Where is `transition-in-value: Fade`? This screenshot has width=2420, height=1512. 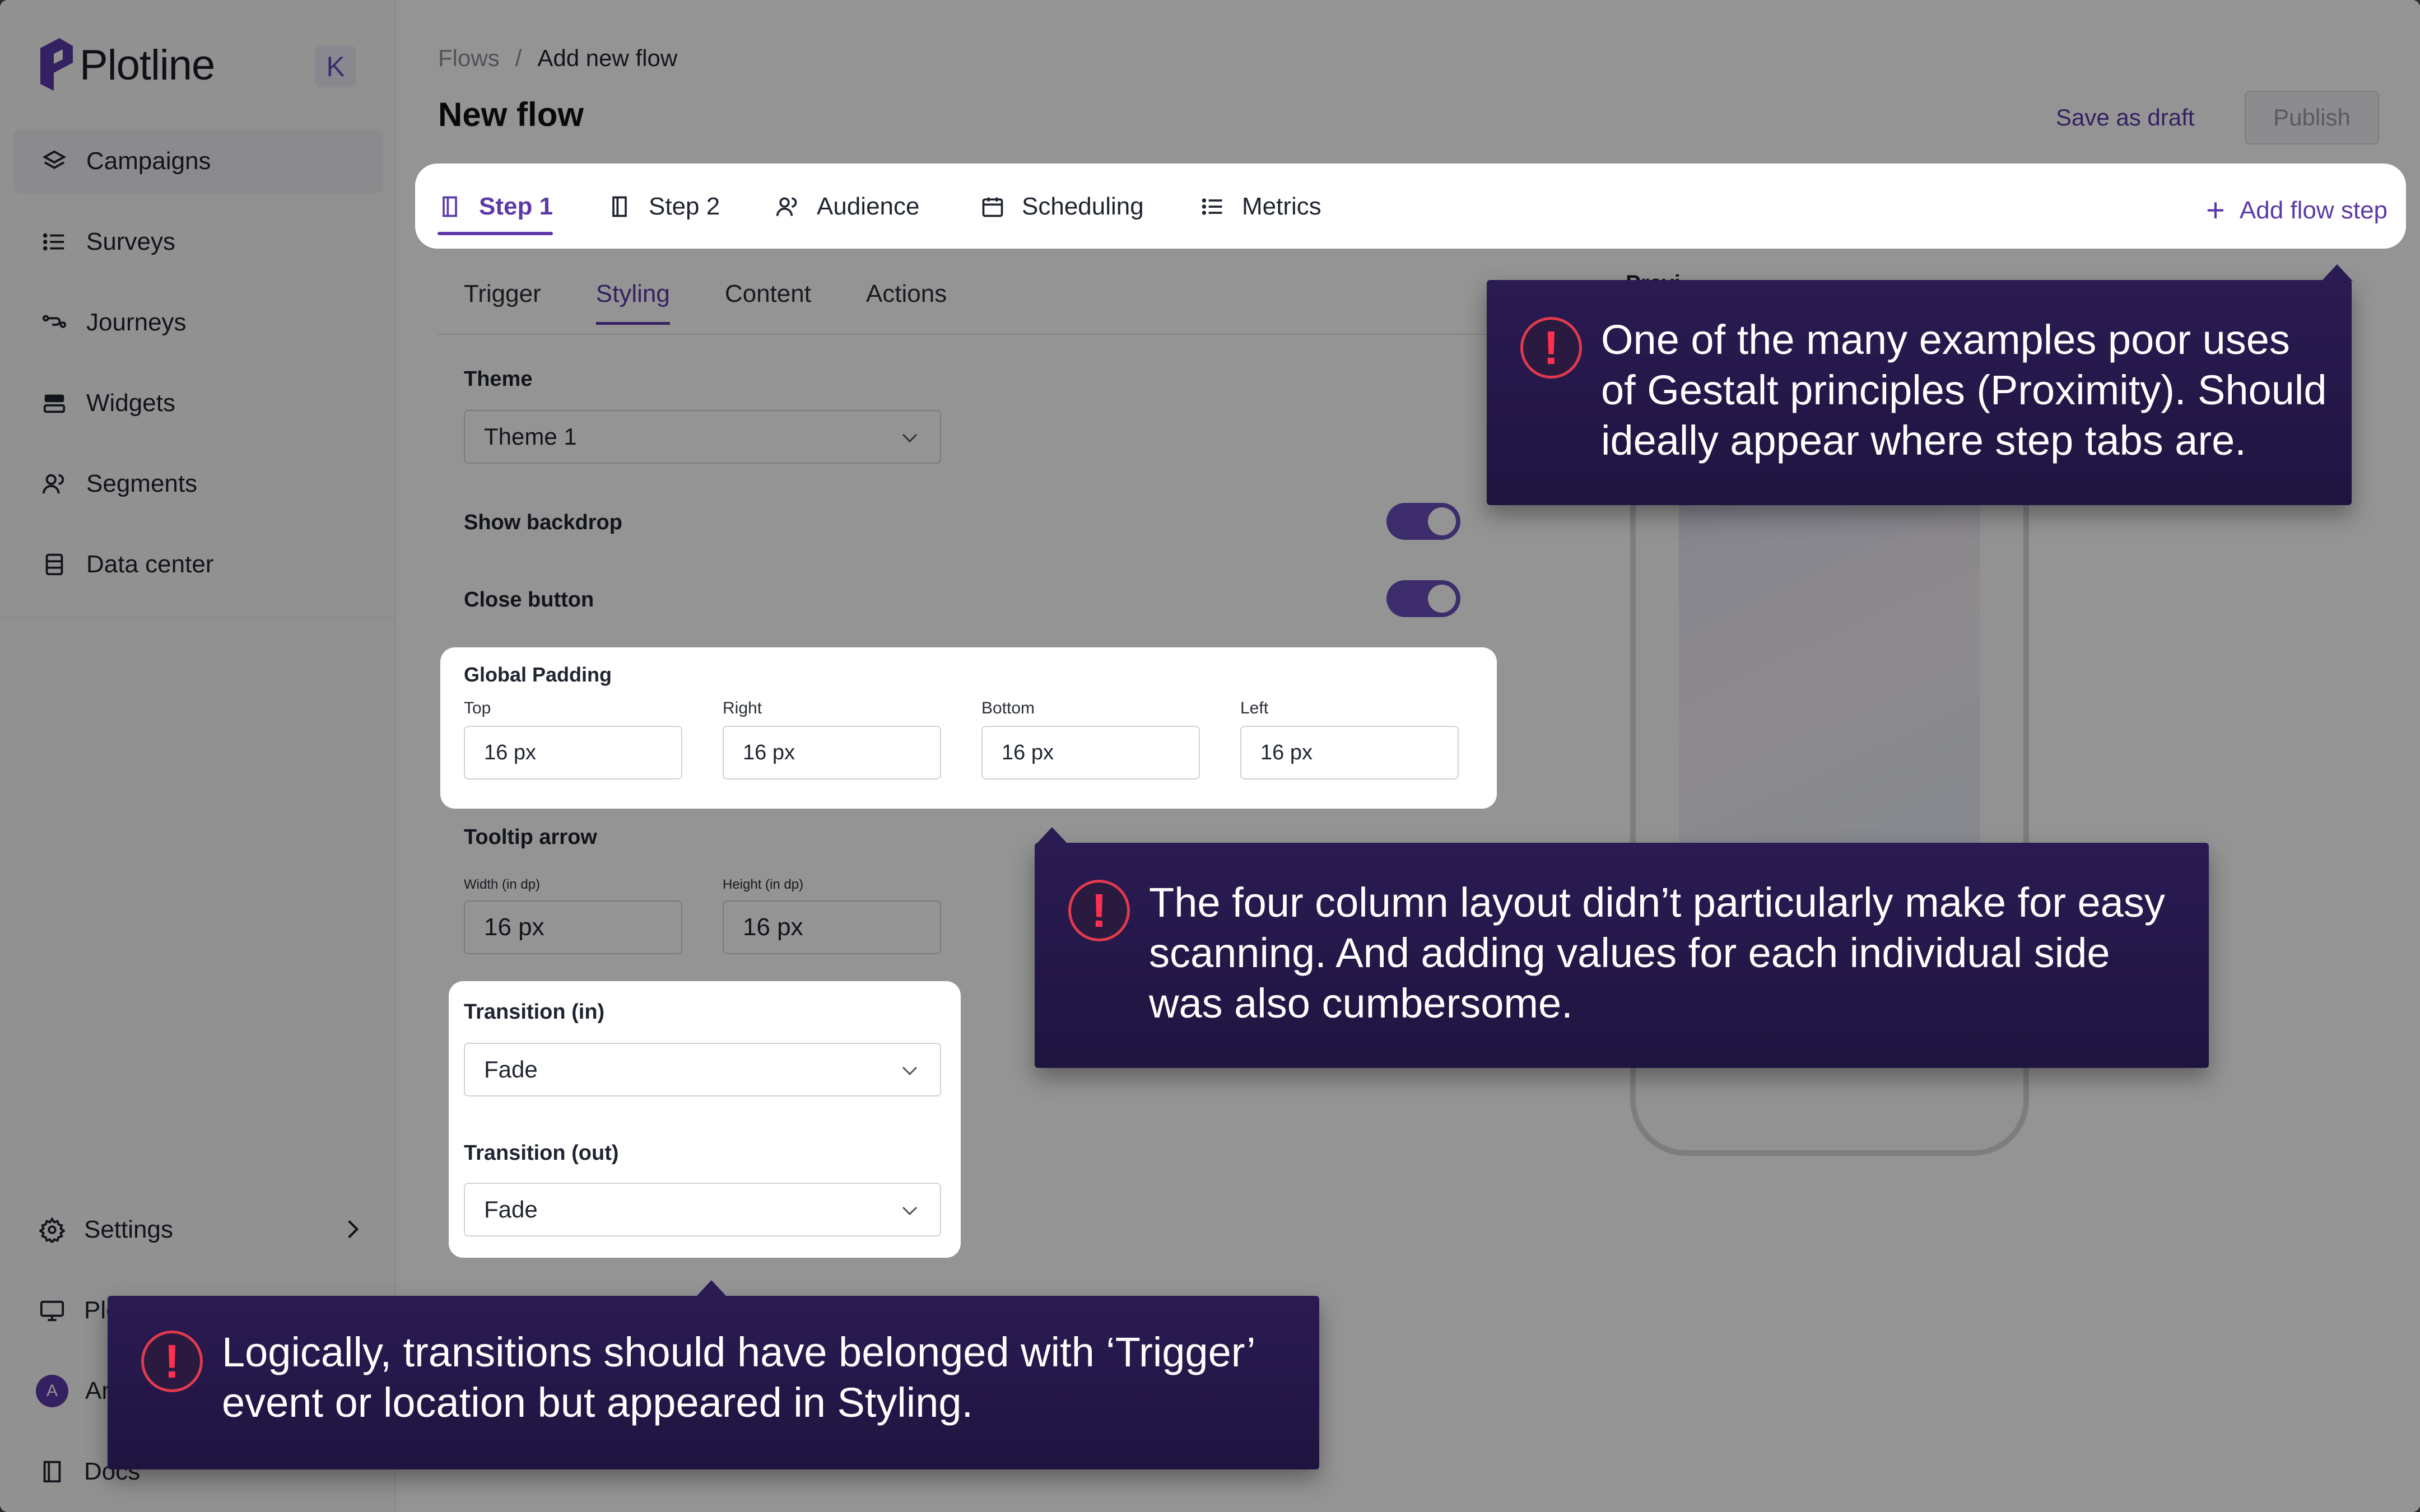 transition-in-value: Fade is located at coordinates (511, 1069).